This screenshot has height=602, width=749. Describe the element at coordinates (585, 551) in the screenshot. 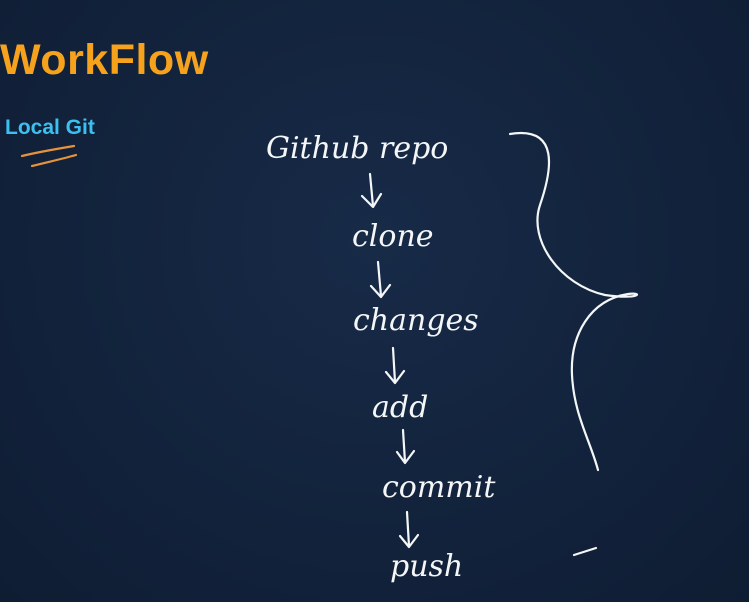

I see `dash-mark` at that location.